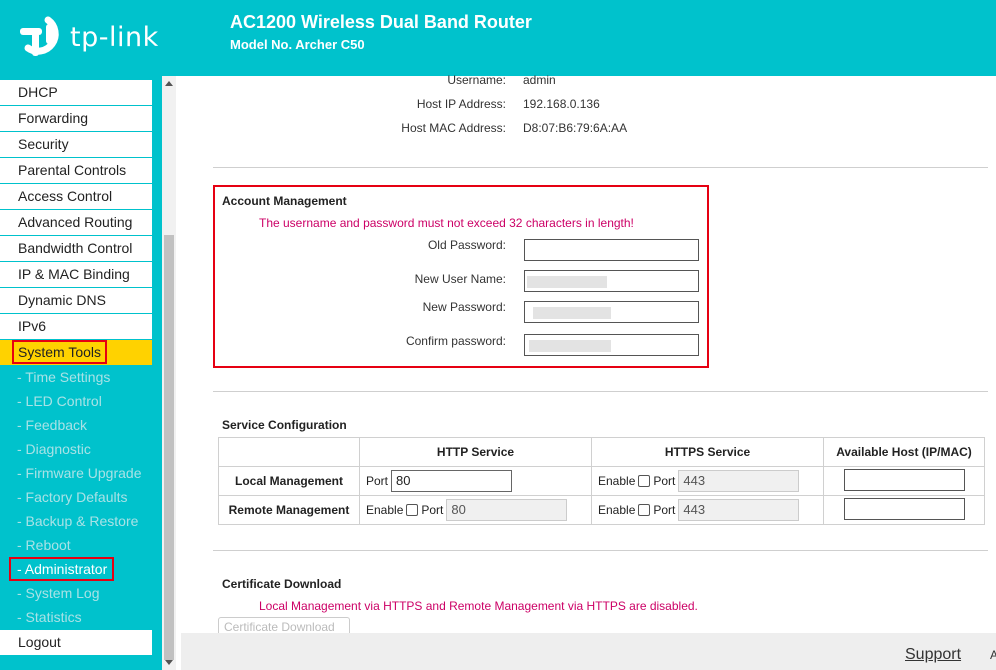 This screenshot has height=670, width=996. What do you see at coordinates (452, 481) in the screenshot?
I see `local-http-port-input: 80` at bounding box center [452, 481].